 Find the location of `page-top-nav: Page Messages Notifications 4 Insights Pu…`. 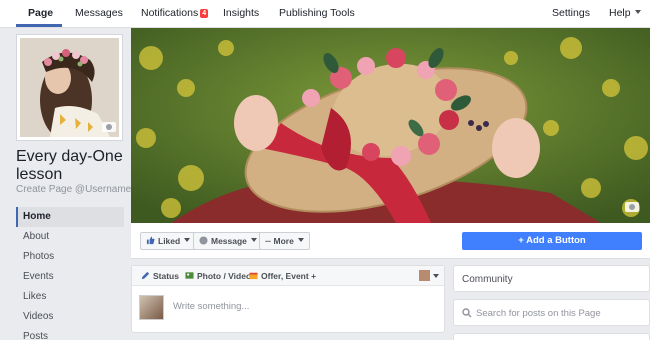

page-top-nav: Page Messages Notifications 4 Insights Pu… is located at coordinates (325, 14).